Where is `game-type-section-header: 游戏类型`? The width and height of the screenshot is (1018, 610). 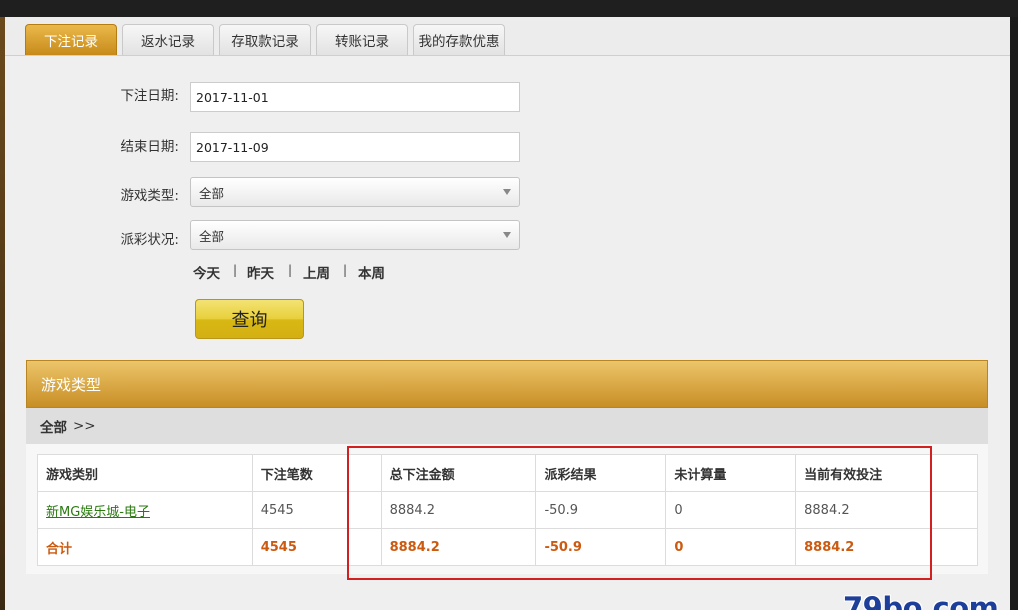 game-type-section-header: 游戏类型 is located at coordinates (507, 384).